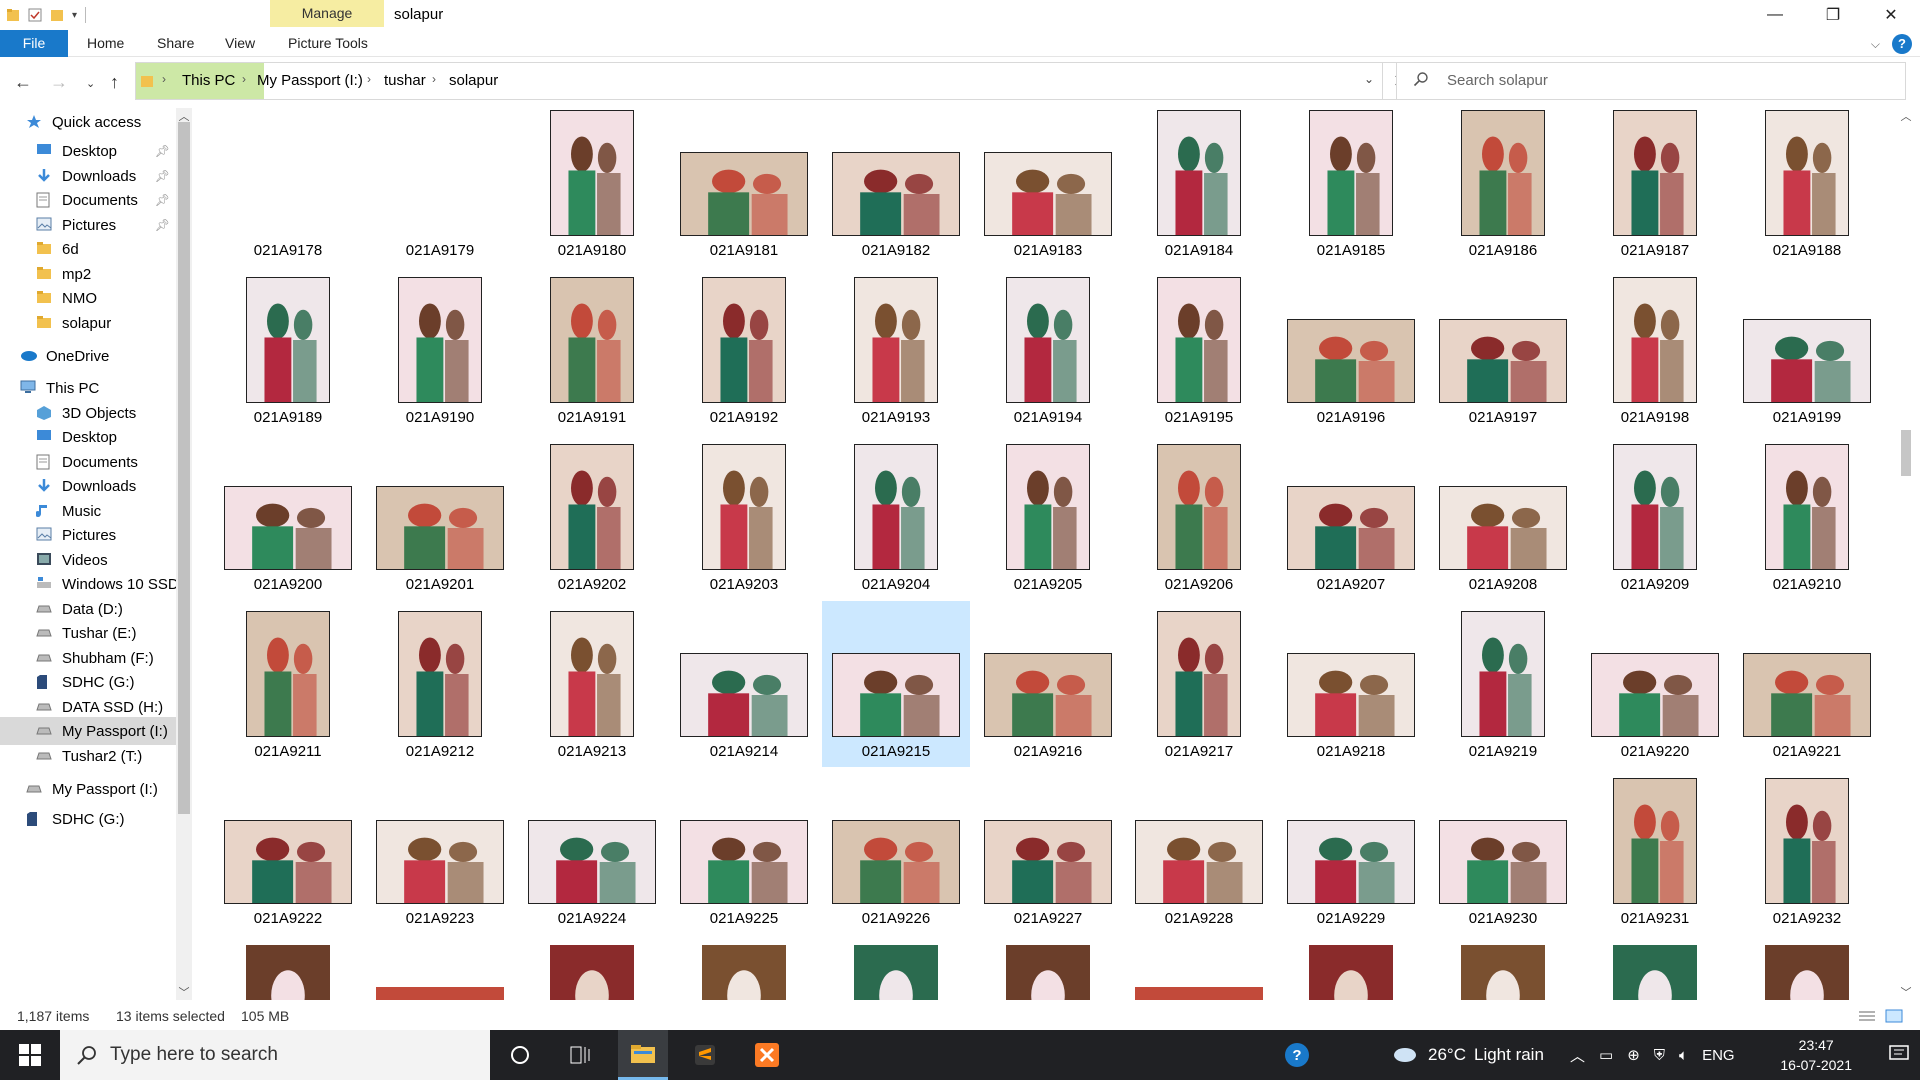 The image size is (1920, 1080). I want to click on language-indicator: ENG, so click(1718, 1055).